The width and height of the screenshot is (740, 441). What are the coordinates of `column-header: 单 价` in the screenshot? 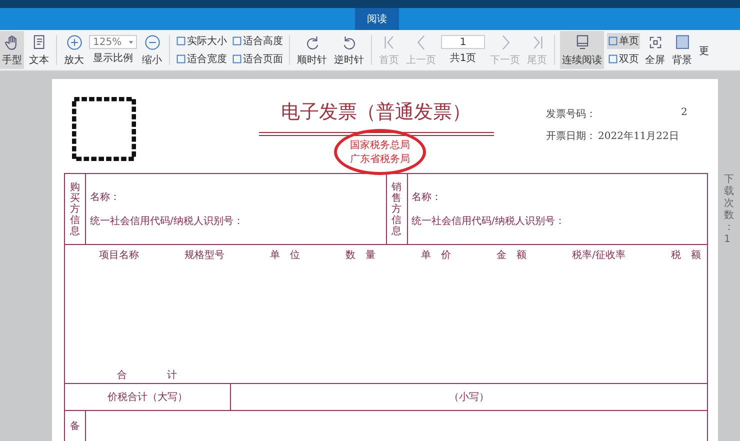 It's located at (436, 255).